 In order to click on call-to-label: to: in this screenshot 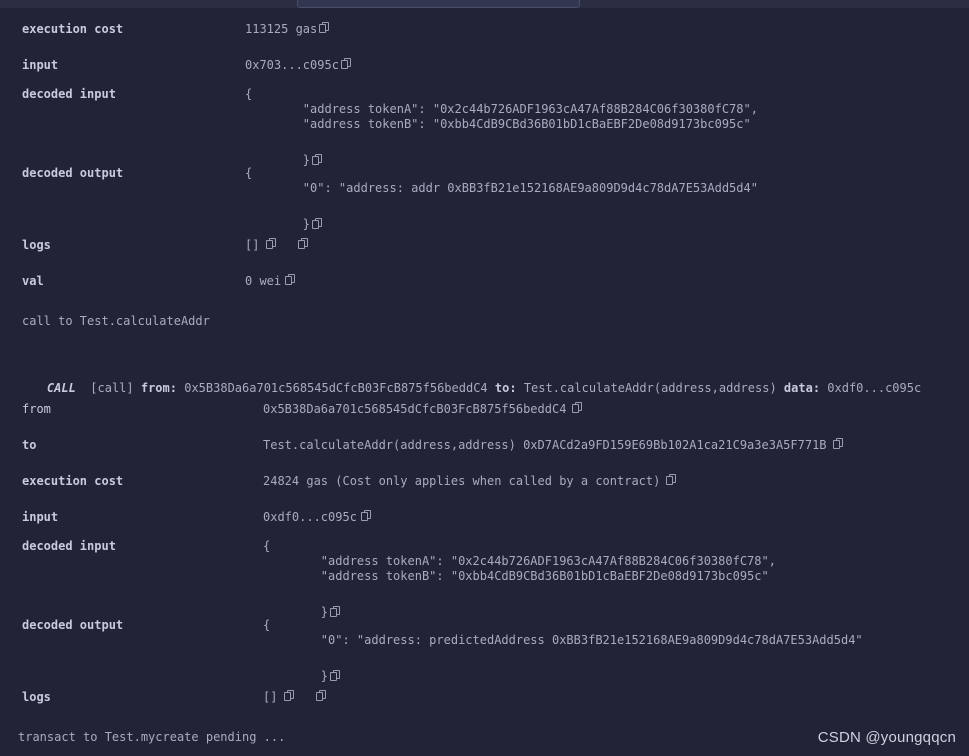, I will do `click(505, 388)`.